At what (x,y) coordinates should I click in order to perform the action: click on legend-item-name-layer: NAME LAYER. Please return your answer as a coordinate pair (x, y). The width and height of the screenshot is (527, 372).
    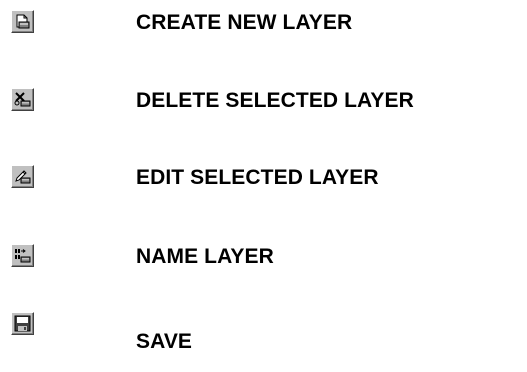
    Looking at the image, I should click on (263, 254).